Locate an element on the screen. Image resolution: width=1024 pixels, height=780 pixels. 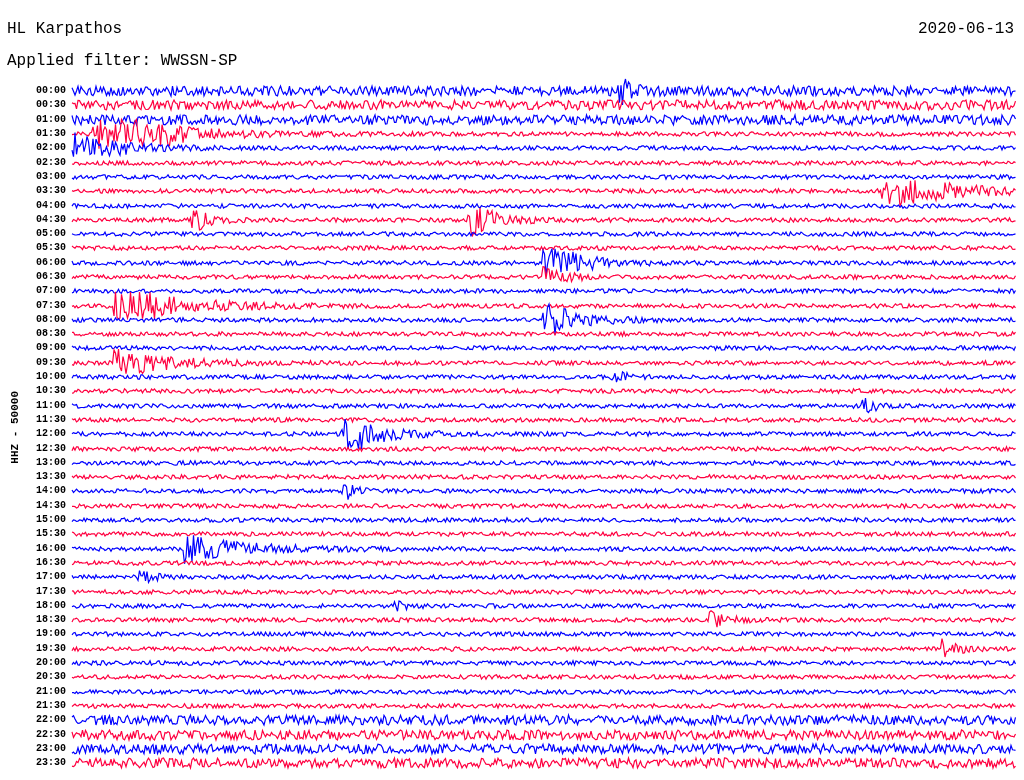
time-label: 03:30 is located at coordinates (50, 191).